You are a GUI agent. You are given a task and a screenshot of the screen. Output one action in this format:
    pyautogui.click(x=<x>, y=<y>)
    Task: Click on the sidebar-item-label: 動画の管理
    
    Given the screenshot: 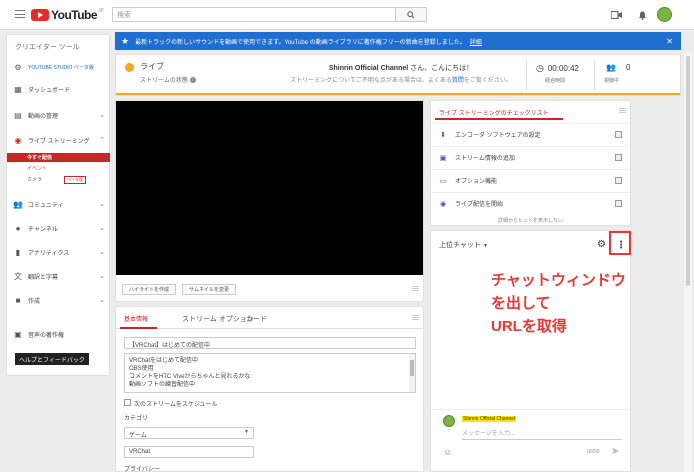 What is the action you would take?
    pyautogui.click(x=43, y=116)
    